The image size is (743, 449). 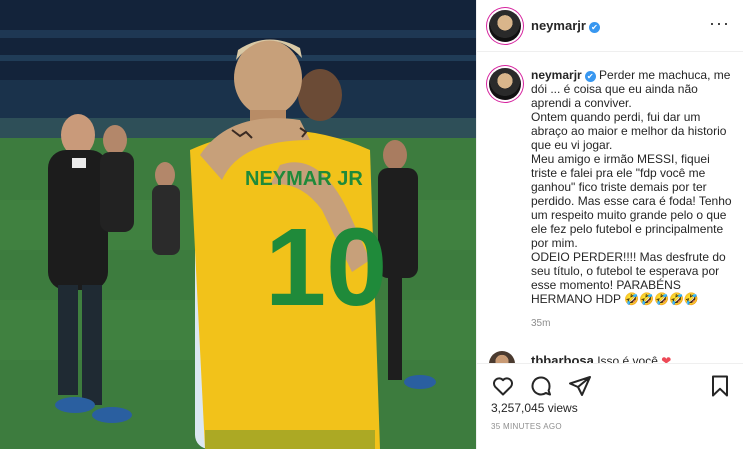 I want to click on posted-time: 35 MINUTES AGO, so click(x=526, y=426).